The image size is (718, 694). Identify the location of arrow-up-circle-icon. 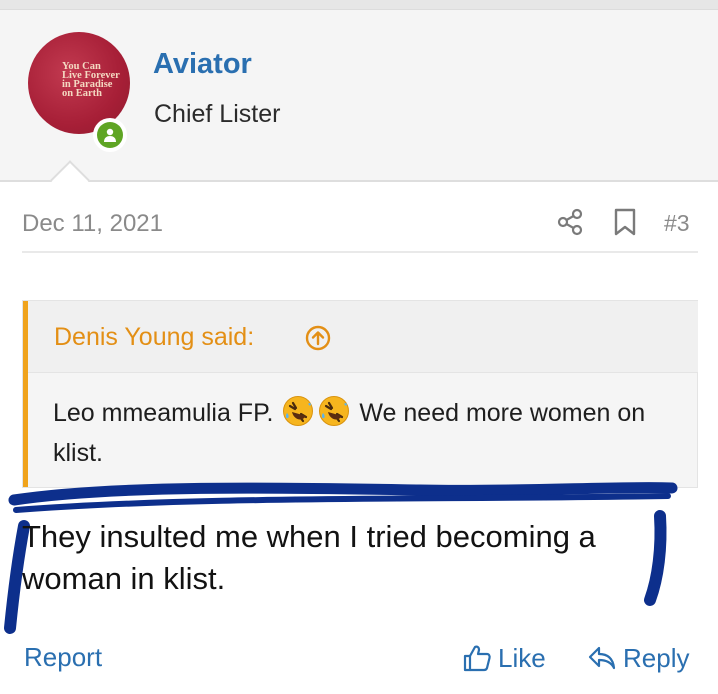
(318, 338).